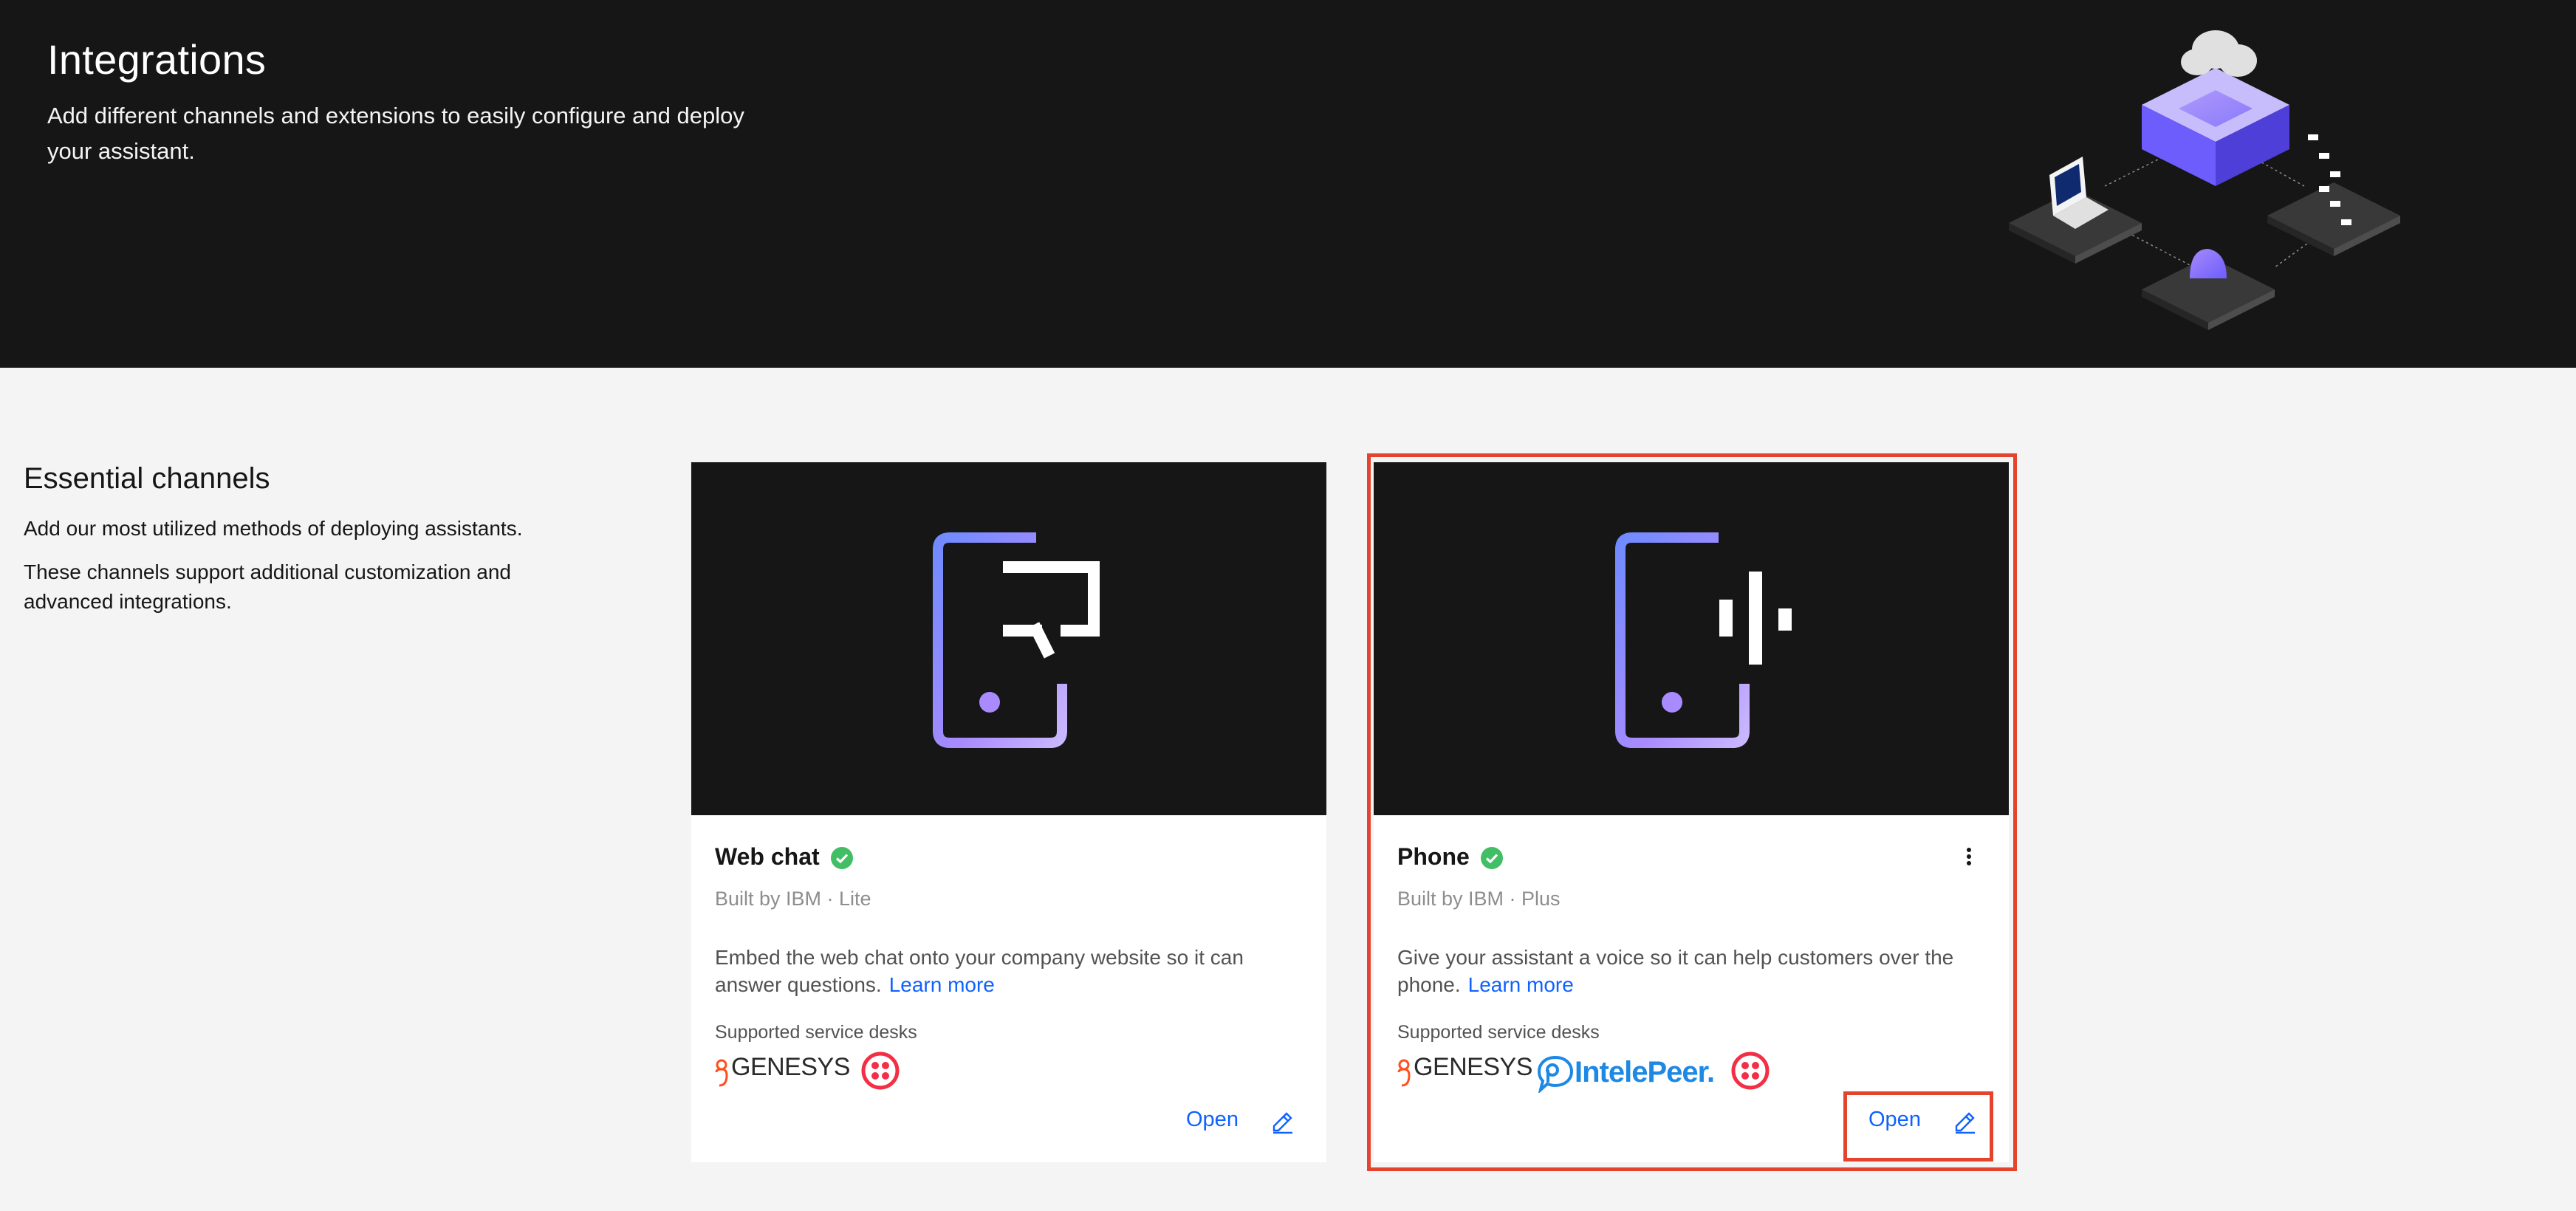 Image resolution: width=2576 pixels, height=1211 pixels. What do you see at coordinates (1555, 1074) in the screenshot?
I see `intelepeer-icon` at bounding box center [1555, 1074].